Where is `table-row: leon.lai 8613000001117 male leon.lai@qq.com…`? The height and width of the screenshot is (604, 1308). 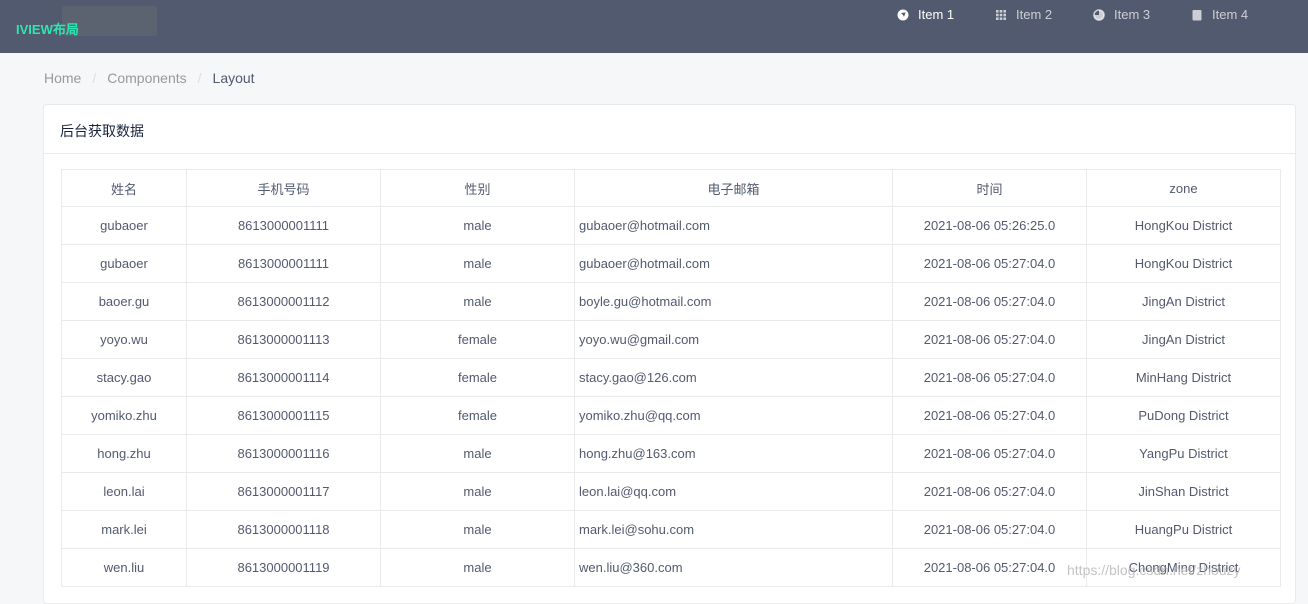
table-row: leon.lai 8613000001117 male leon.lai@qq.com… is located at coordinates (671, 491).